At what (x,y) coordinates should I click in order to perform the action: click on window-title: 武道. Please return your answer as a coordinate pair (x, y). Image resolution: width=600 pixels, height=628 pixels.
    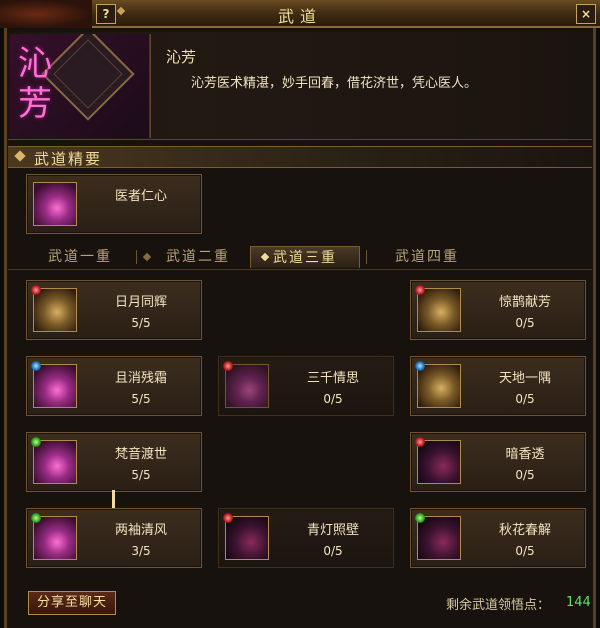
    Looking at the image, I should click on (299, 16).